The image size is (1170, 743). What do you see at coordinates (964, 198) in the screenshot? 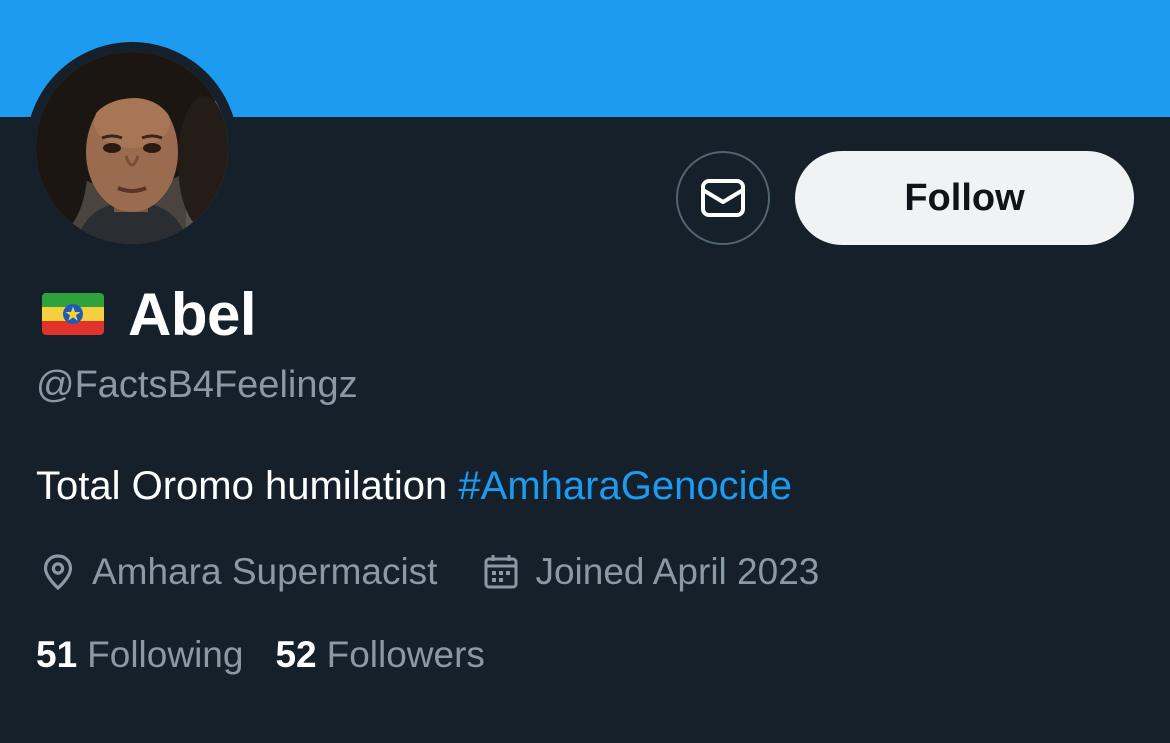
I see `follow-button: Follow` at bounding box center [964, 198].